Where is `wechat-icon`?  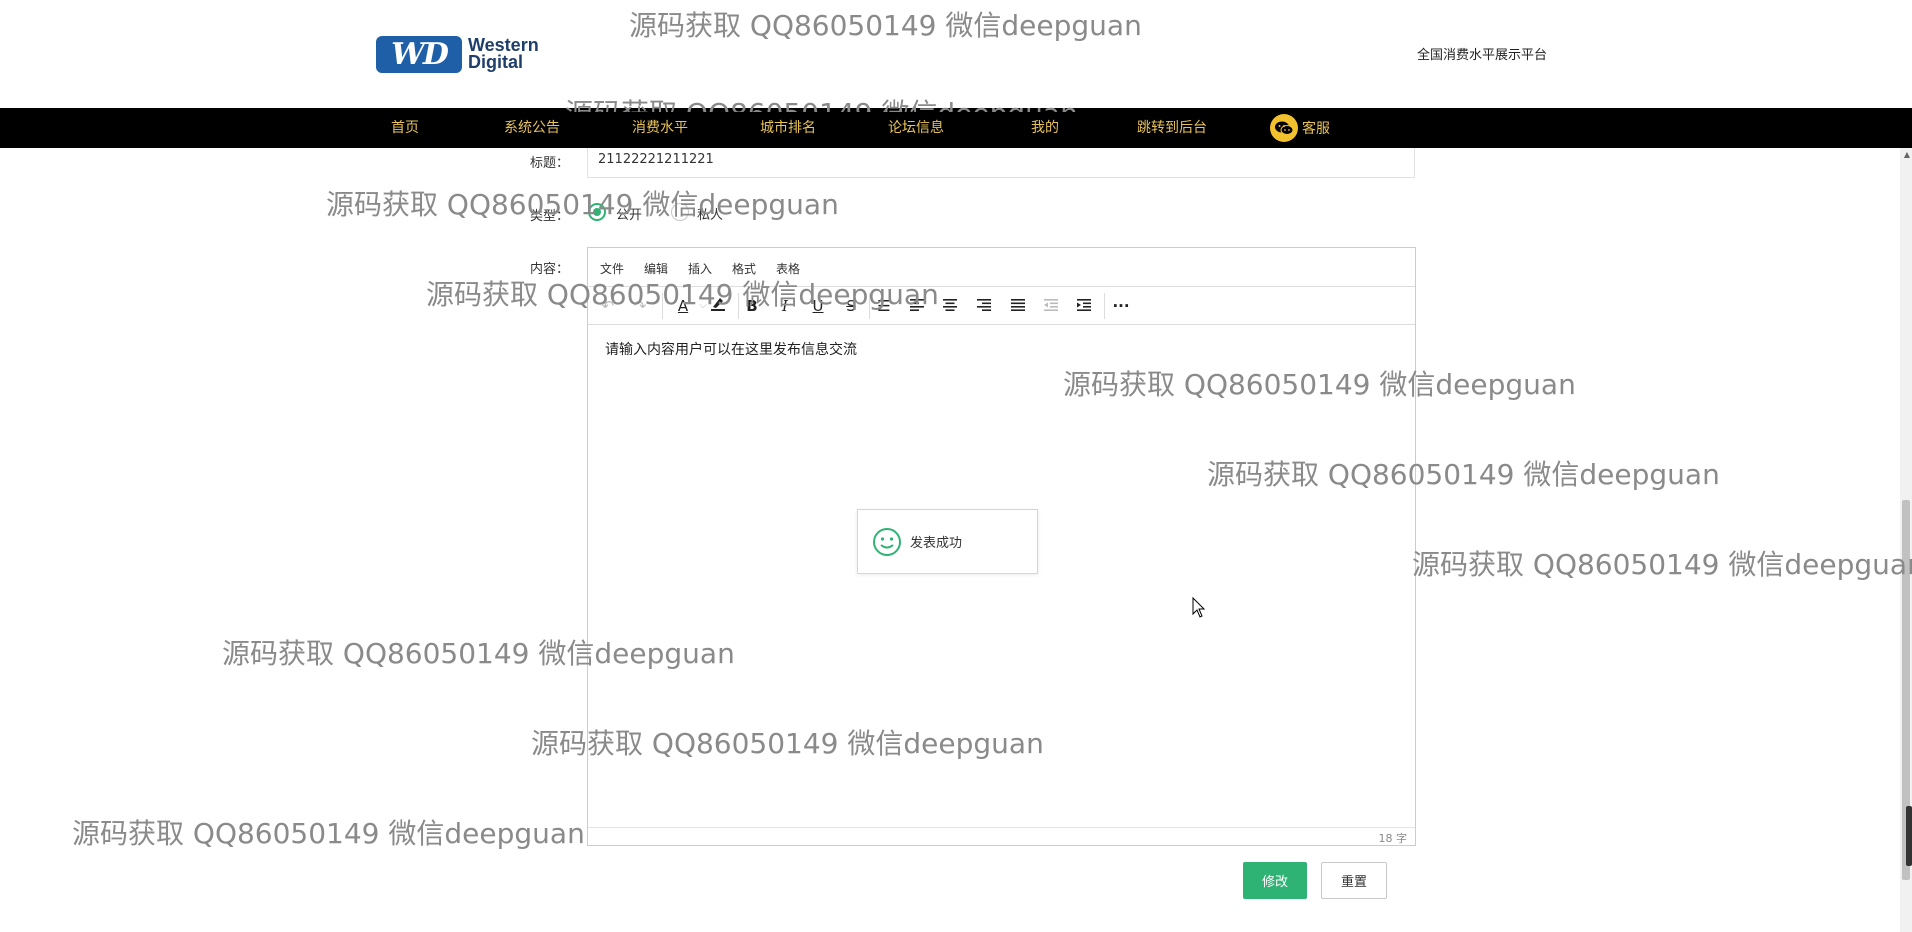
wechat-icon is located at coordinates (1284, 128).